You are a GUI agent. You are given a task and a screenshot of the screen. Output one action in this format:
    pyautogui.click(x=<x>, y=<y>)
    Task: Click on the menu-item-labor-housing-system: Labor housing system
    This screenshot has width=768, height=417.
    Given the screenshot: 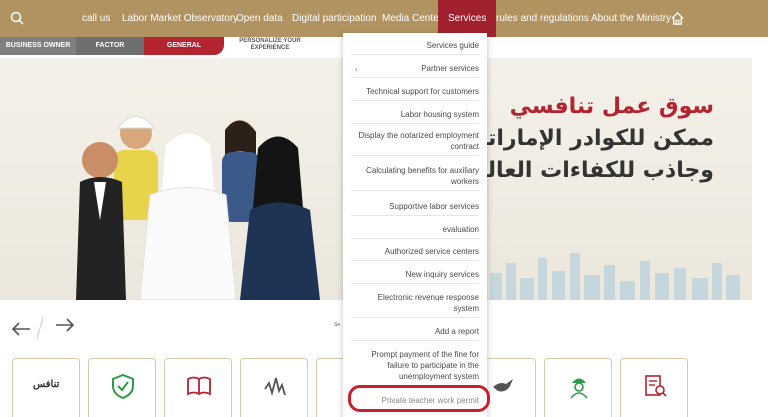 What is the action you would take?
    pyautogui.click(x=415, y=116)
    